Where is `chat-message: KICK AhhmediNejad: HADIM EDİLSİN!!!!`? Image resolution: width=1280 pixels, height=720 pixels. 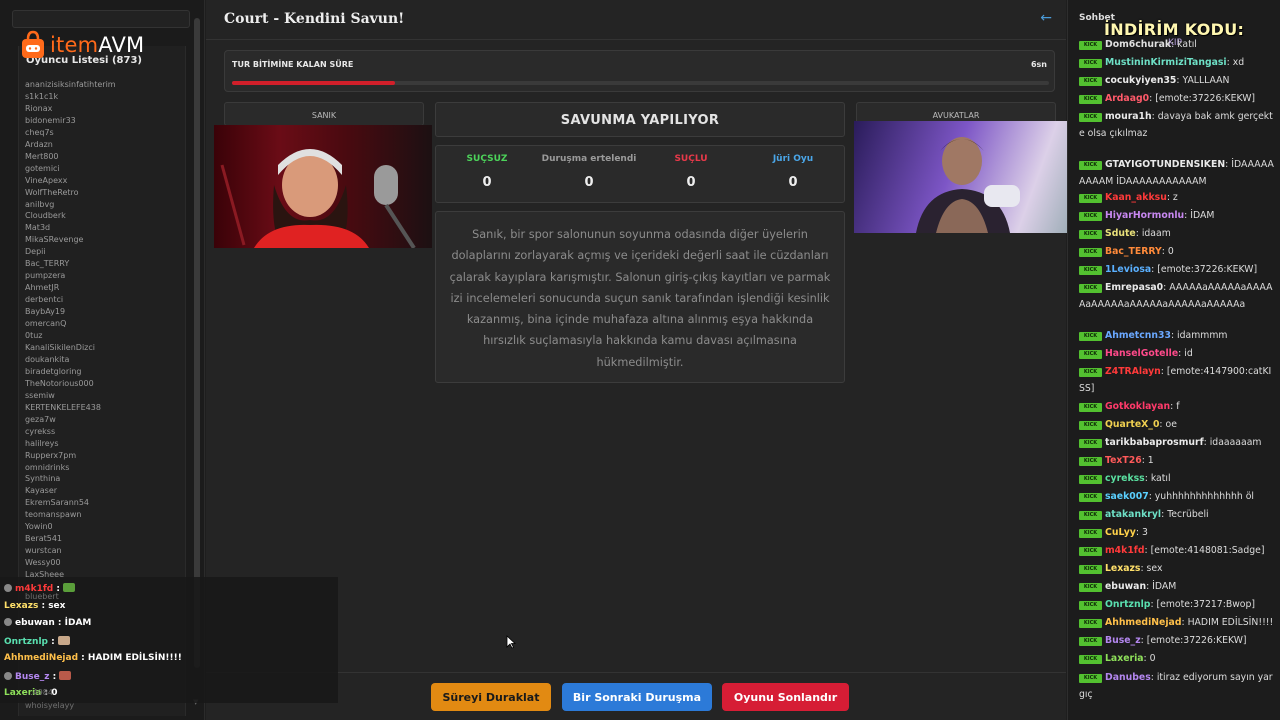 chat-message: KICK AhhmediNejad: HADIM EDİLSİN!!!! is located at coordinates (1177, 623).